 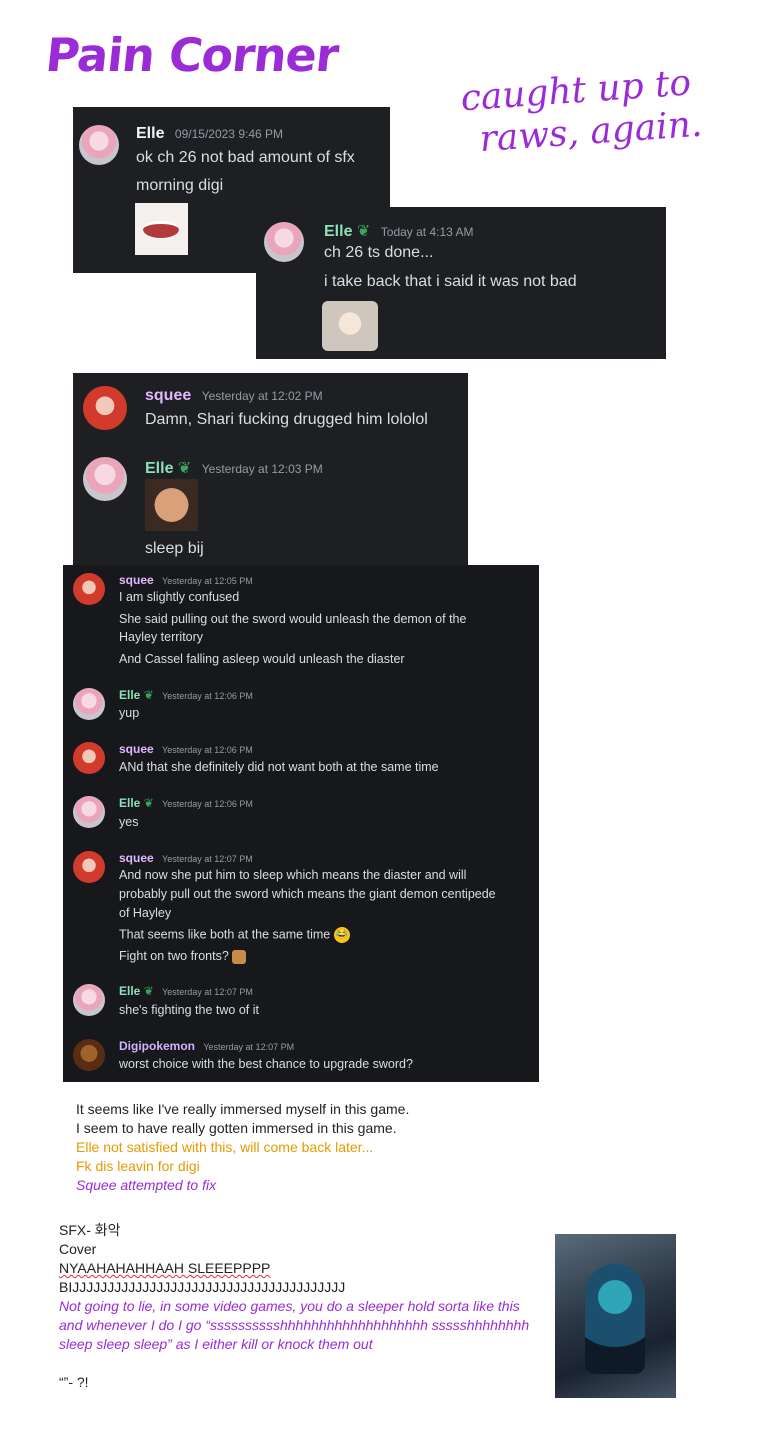 What do you see at coordinates (179, 597) in the screenshot?
I see `message-text: I am slightly confused` at bounding box center [179, 597].